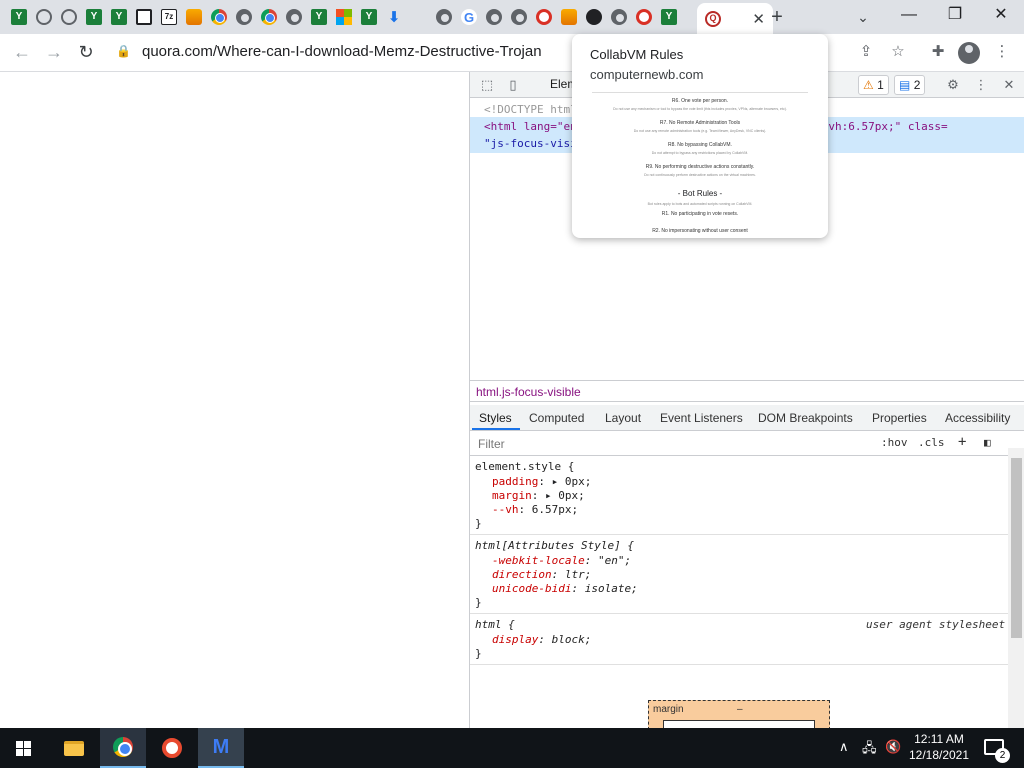 This screenshot has width=1024, height=768. I want to click on scrollbar-thumb, so click(1016, 548).